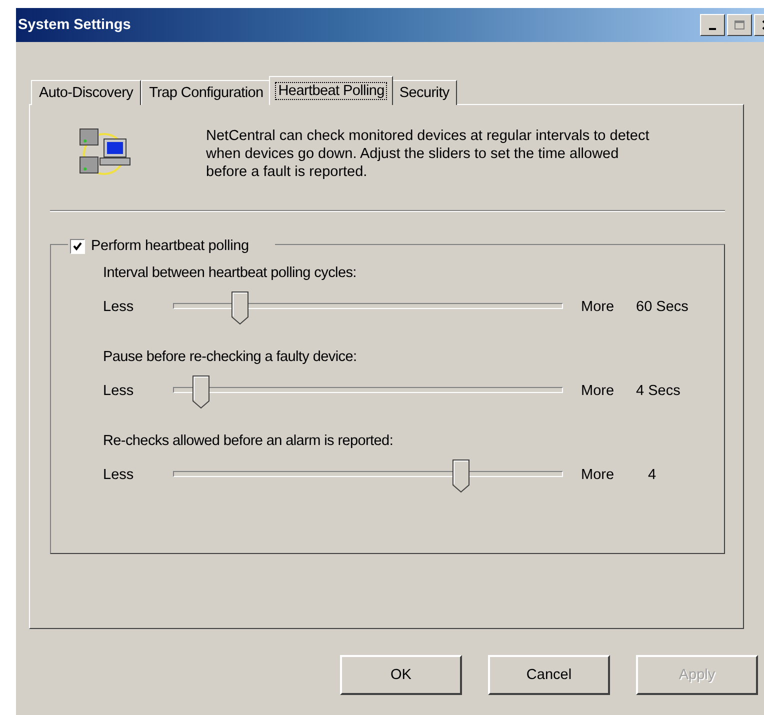 The height and width of the screenshot is (715, 764). Describe the element at coordinates (549, 675) in the screenshot. I see `dialog-button: Cancel` at that location.